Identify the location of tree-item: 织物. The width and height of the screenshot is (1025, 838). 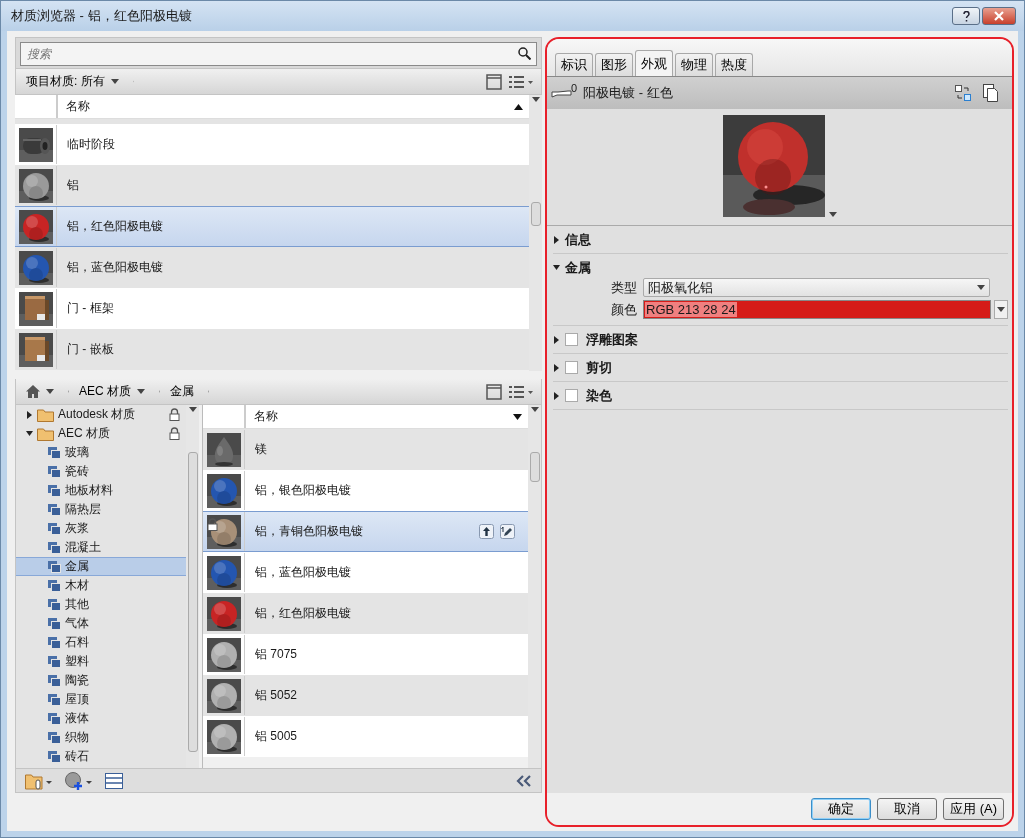
(101, 737).